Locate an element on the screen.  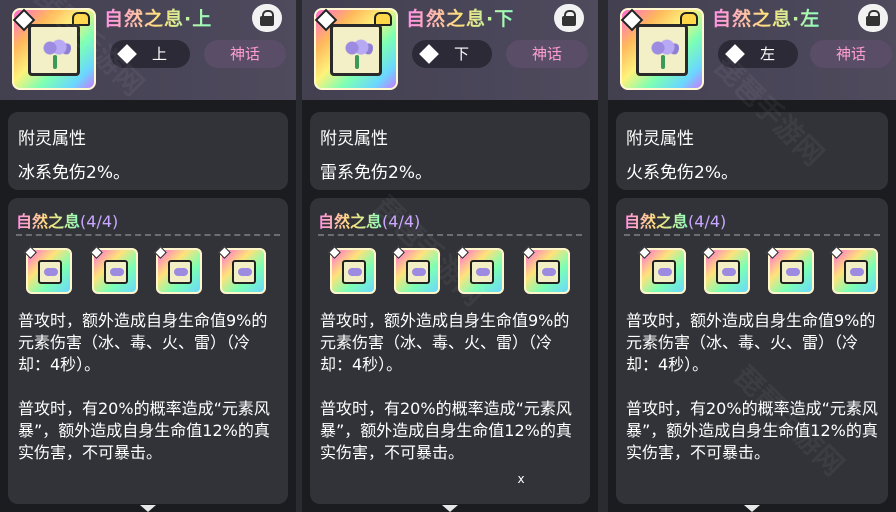
rune-header: 自然之息·下 下 神话 is located at coordinates (450, 50).